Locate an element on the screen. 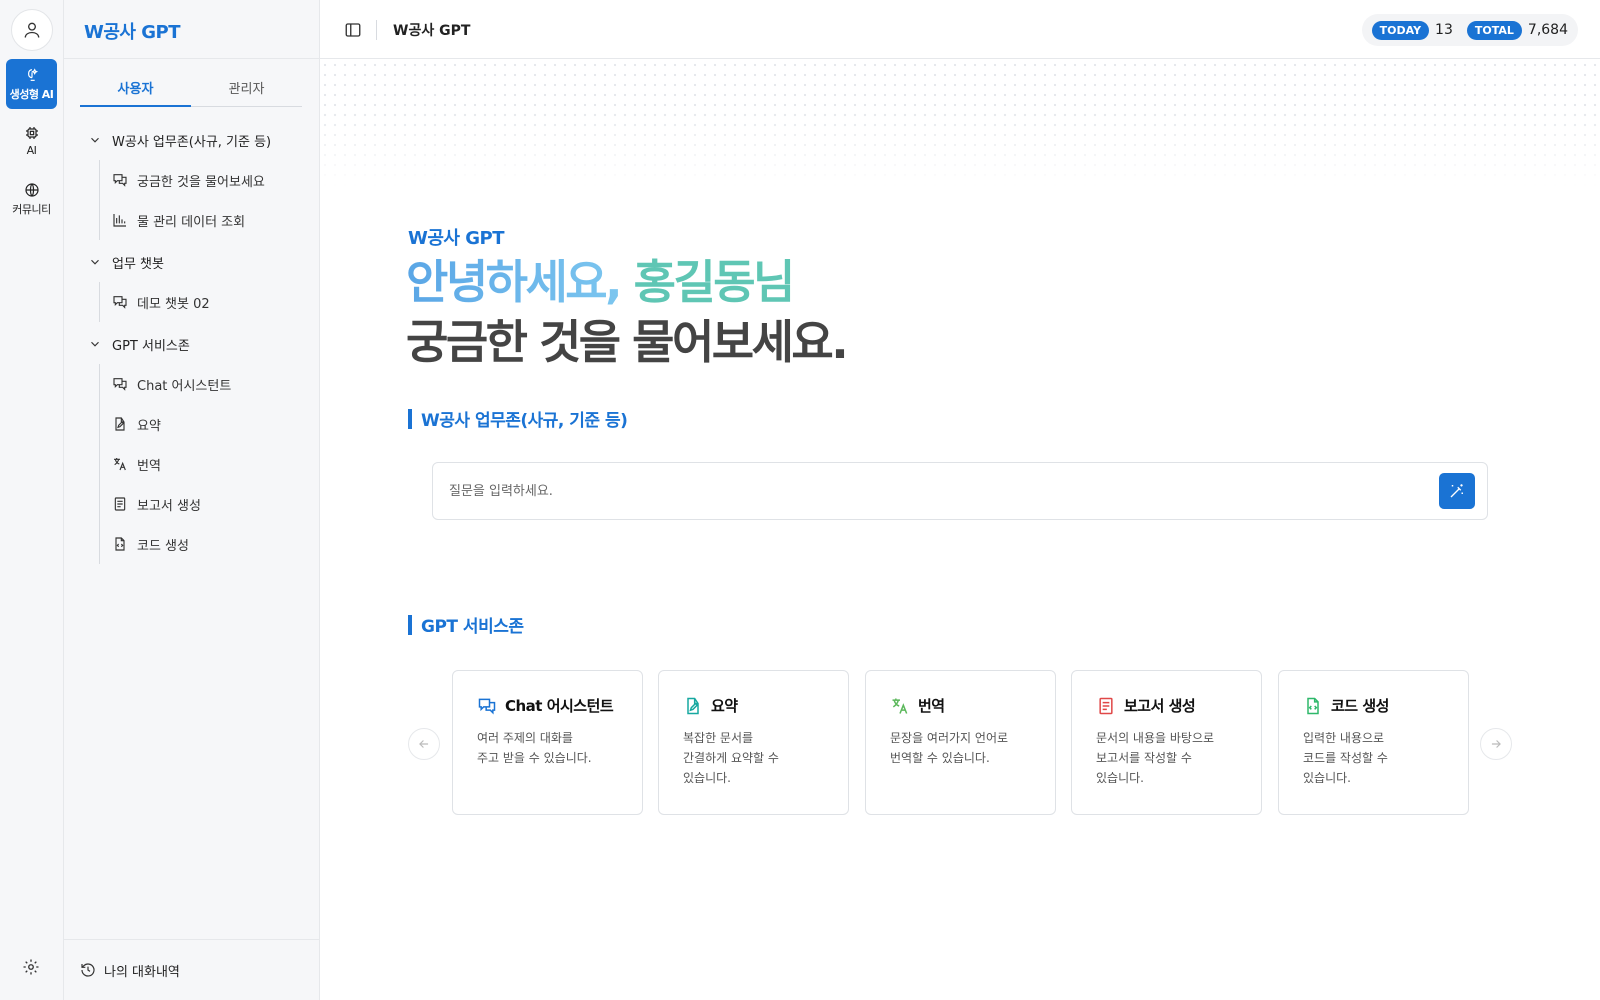 The image size is (1600, 1000). nav-item-label: 보고서 생성 is located at coordinates (169, 506).